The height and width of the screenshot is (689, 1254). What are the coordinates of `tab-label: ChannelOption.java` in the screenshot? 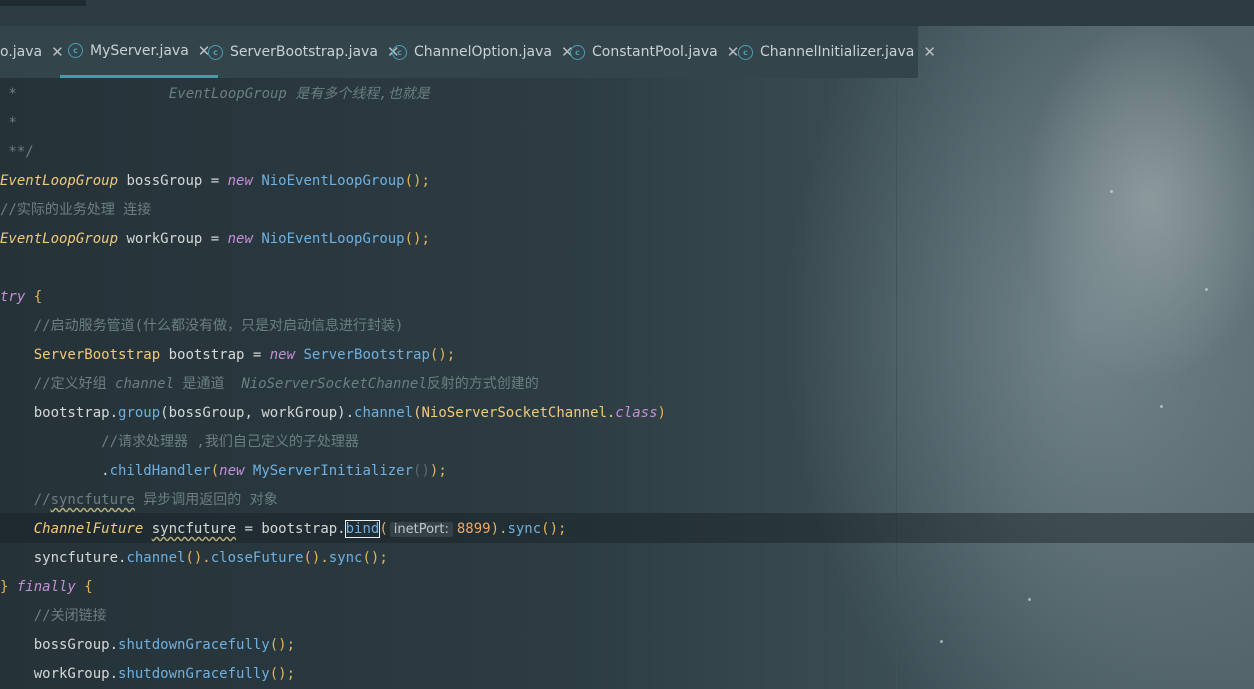 It's located at (483, 52).